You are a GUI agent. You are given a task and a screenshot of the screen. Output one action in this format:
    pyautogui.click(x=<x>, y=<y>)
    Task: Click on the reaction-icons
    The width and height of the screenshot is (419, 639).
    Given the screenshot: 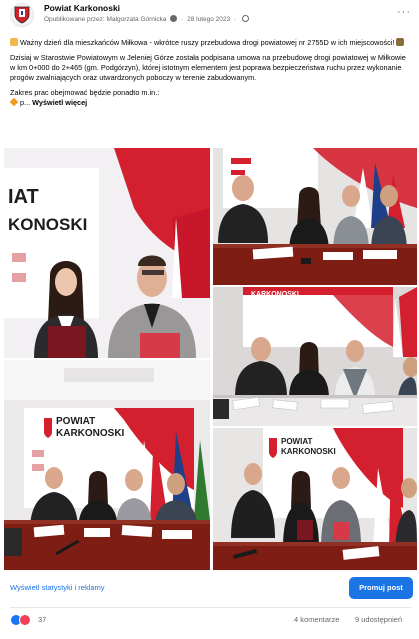 What is the action you would take?
    pyautogui.click(x=22, y=620)
    